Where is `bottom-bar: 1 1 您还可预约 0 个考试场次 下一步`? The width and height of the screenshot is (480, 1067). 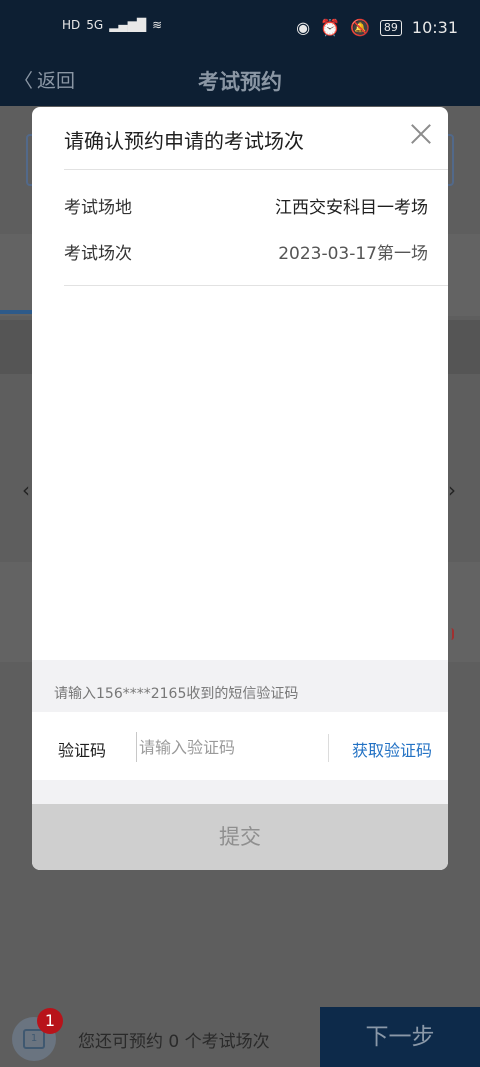
bottom-bar: 1 1 您还可预约 0 个考试场次 下一步 is located at coordinates (240, 1037).